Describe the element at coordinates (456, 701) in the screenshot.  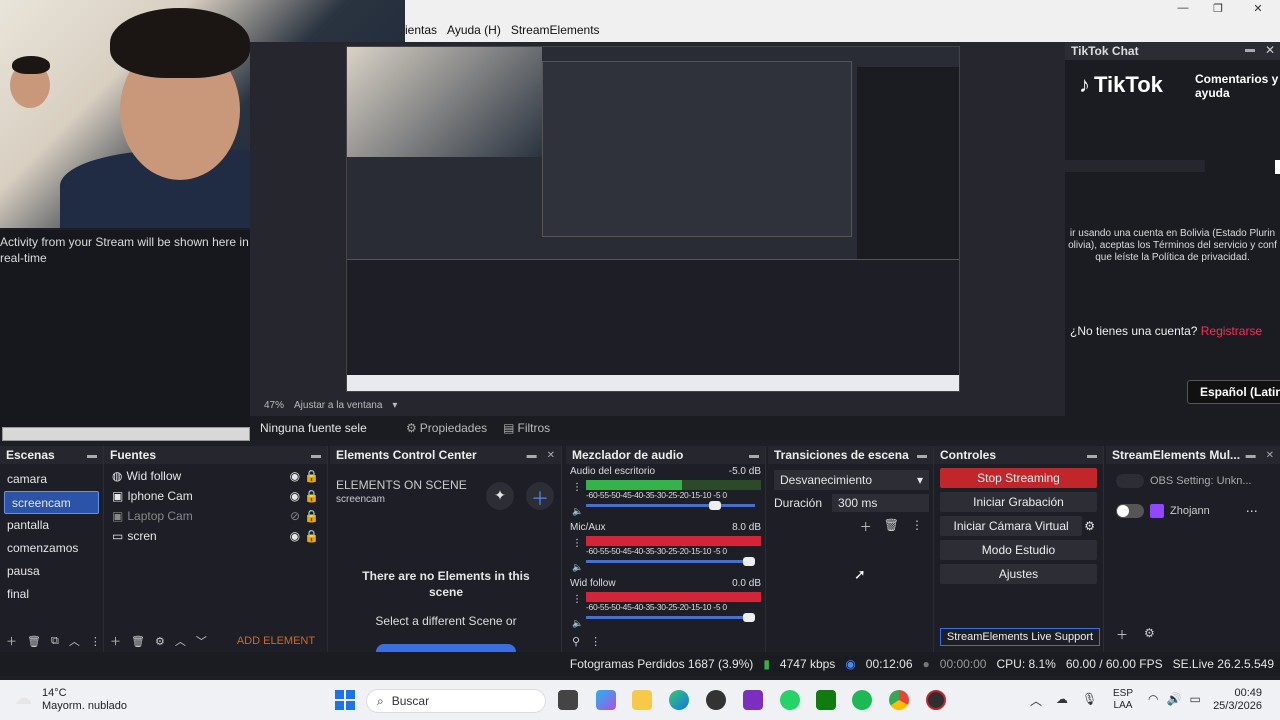
I see `taskbar-search: ⌕ Buscar` at that location.